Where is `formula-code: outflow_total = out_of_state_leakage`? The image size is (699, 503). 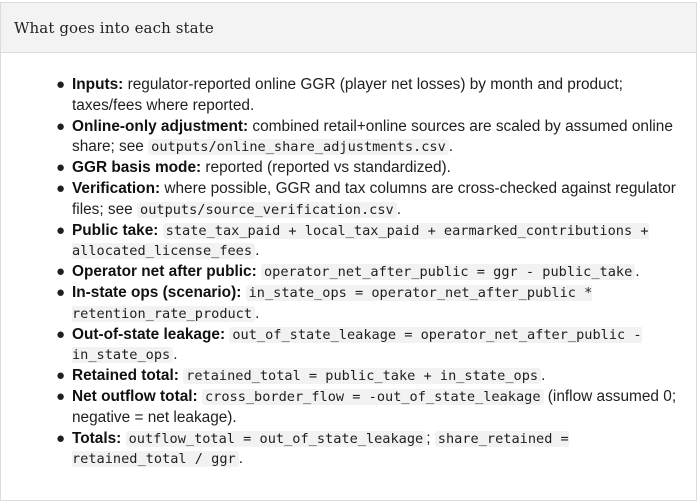
formula-code: outflow_total = out_of_state_leakage is located at coordinates (276, 438).